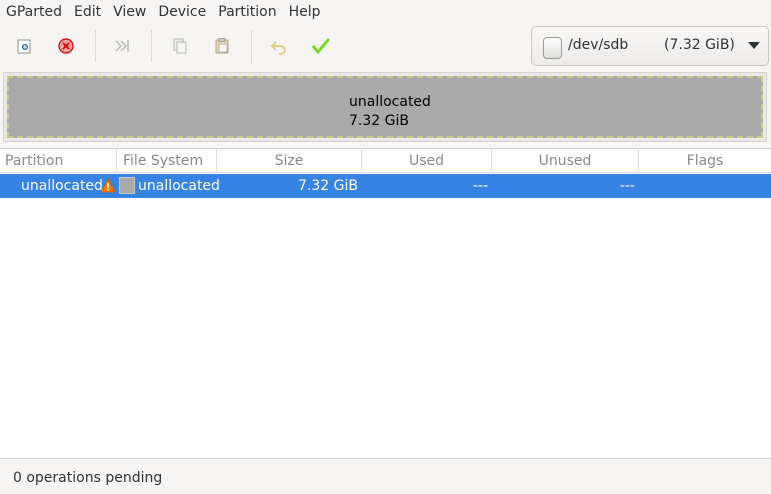 The image size is (771, 494). What do you see at coordinates (182, 12) in the screenshot?
I see `menu-device: Device` at bounding box center [182, 12].